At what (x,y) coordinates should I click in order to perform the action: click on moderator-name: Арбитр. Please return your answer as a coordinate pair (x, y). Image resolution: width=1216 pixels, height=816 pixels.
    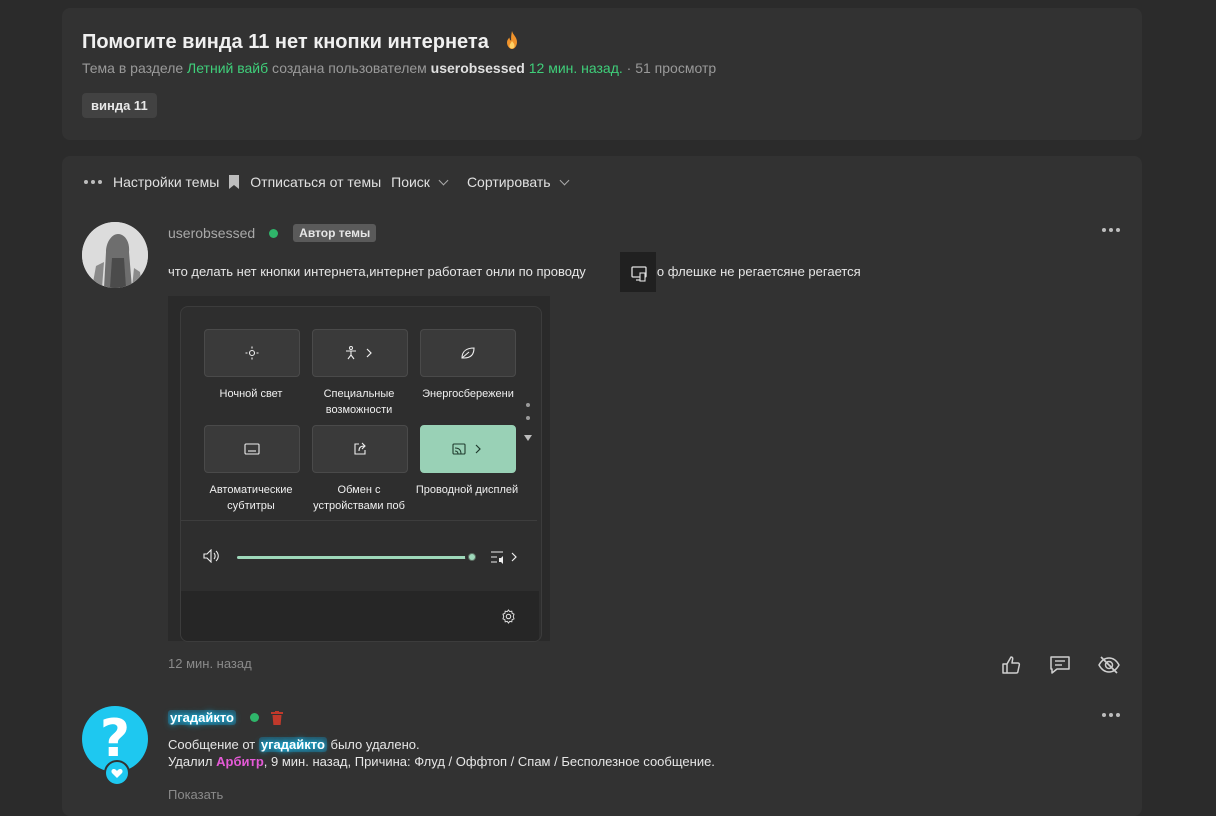
    Looking at the image, I should click on (240, 761).